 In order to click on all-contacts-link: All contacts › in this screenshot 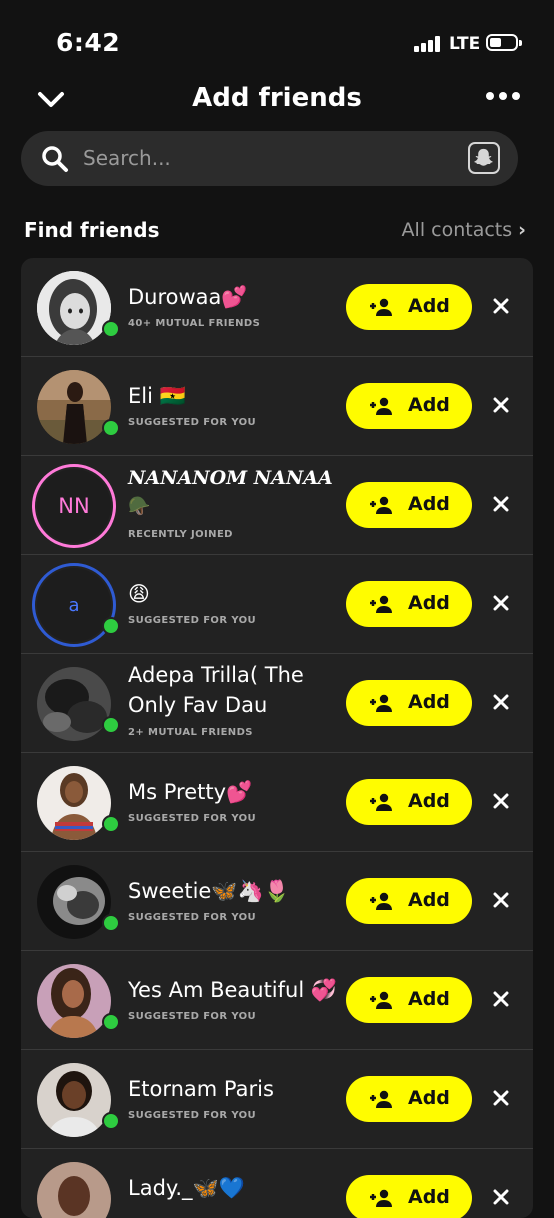, I will do `click(464, 230)`.